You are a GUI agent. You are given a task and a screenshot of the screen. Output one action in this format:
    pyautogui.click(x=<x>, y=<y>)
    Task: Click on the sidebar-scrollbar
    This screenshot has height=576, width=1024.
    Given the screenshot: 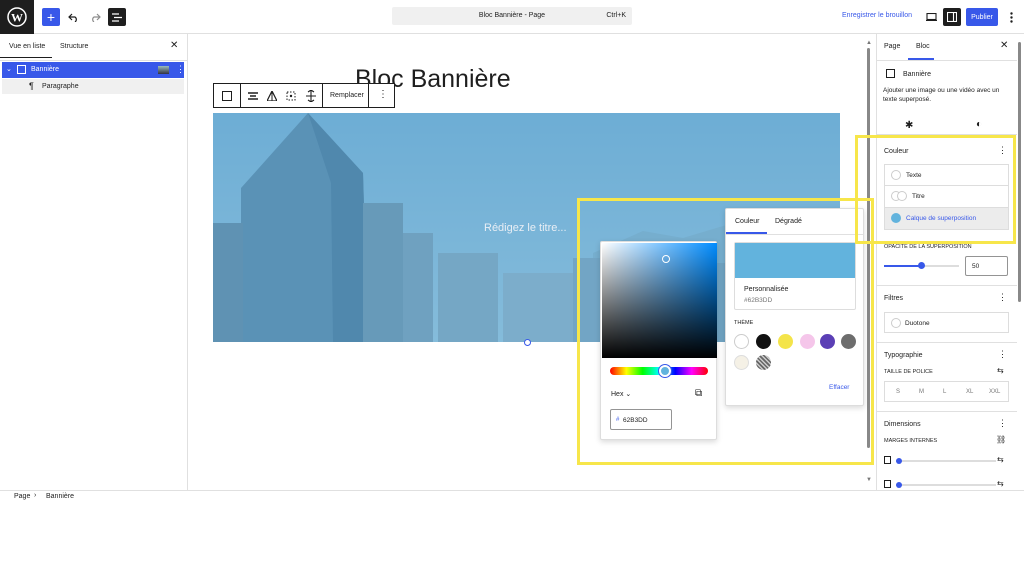 What is the action you would take?
    pyautogui.click(x=1019, y=265)
    